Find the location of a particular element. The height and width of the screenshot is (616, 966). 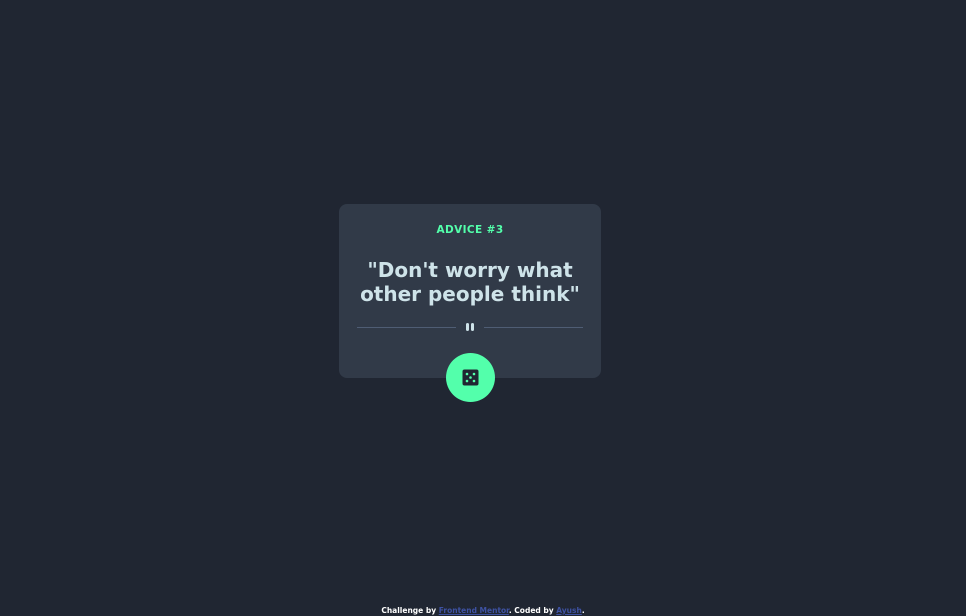

pause-icon is located at coordinates (470, 327).